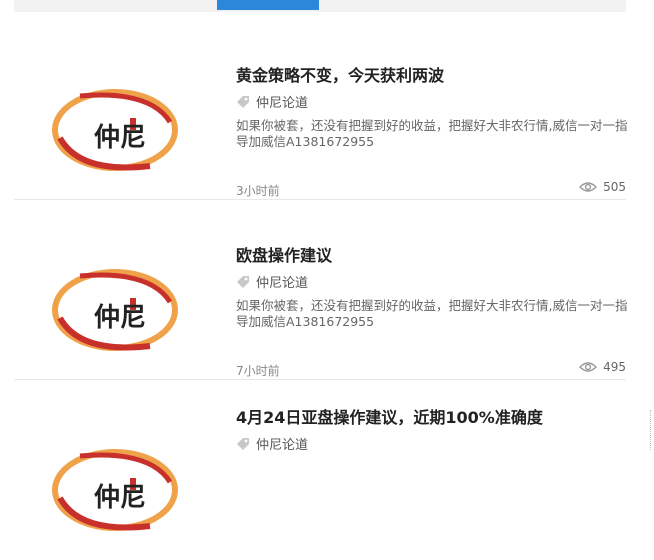 The width and height of the screenshot is (654, 560). Describe the element at coordinates (614, 187) in the screenshot. I see `view-count: 505` at that location.